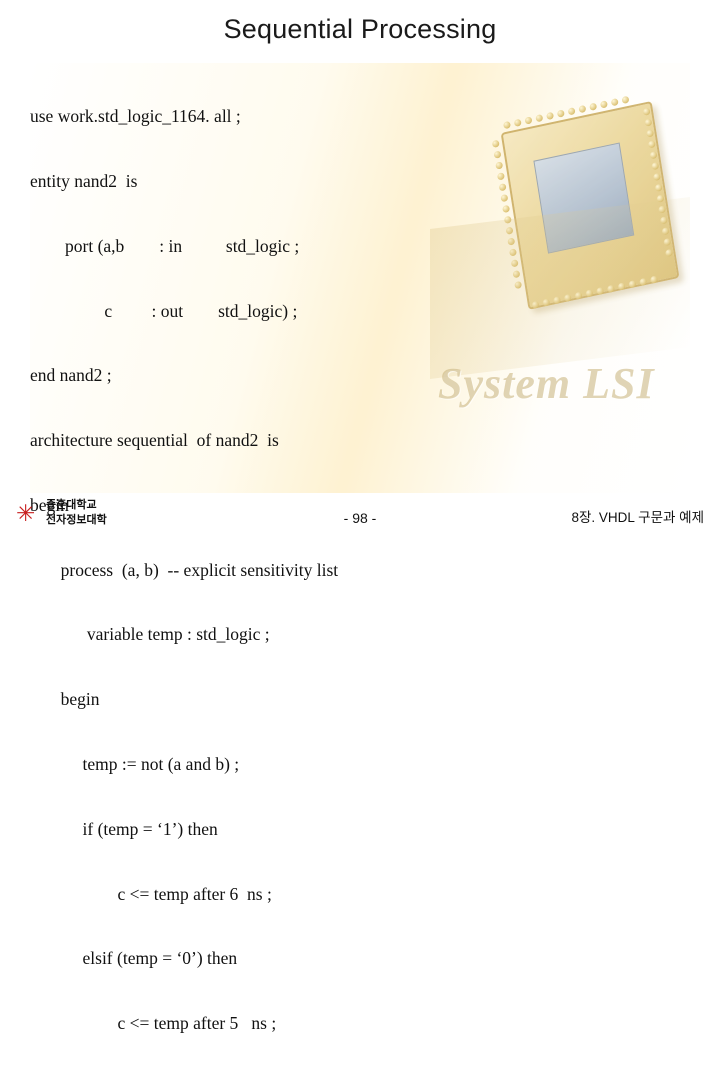  I want to click on code-line: port (a,b : in std_logic ;, so click(165, 245).